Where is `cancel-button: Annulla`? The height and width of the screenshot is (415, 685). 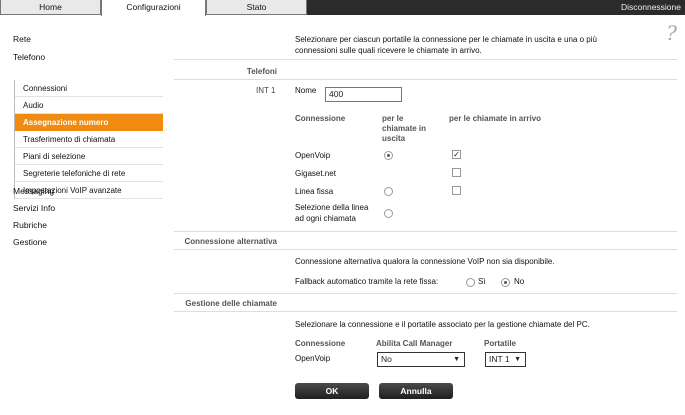
cancel-button: Annulla is located at coordinates (416, 391).